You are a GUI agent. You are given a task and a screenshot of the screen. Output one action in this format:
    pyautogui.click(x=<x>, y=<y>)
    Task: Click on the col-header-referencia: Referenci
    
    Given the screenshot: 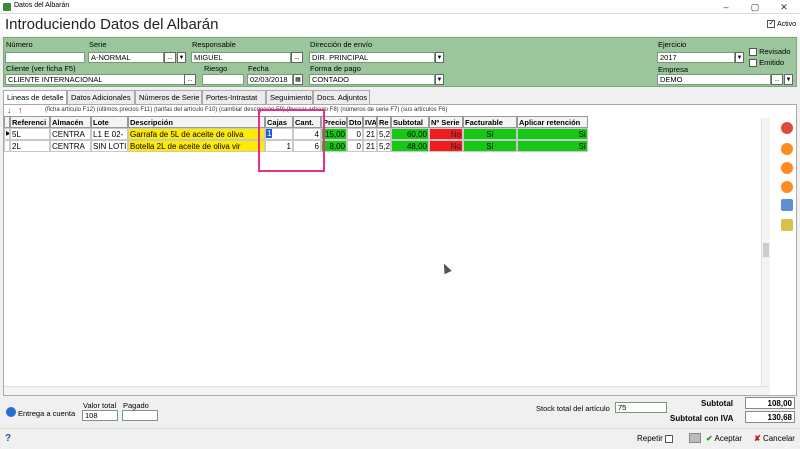 What is the action you would take?
    pyautogui.click(x=30, y=122)
    